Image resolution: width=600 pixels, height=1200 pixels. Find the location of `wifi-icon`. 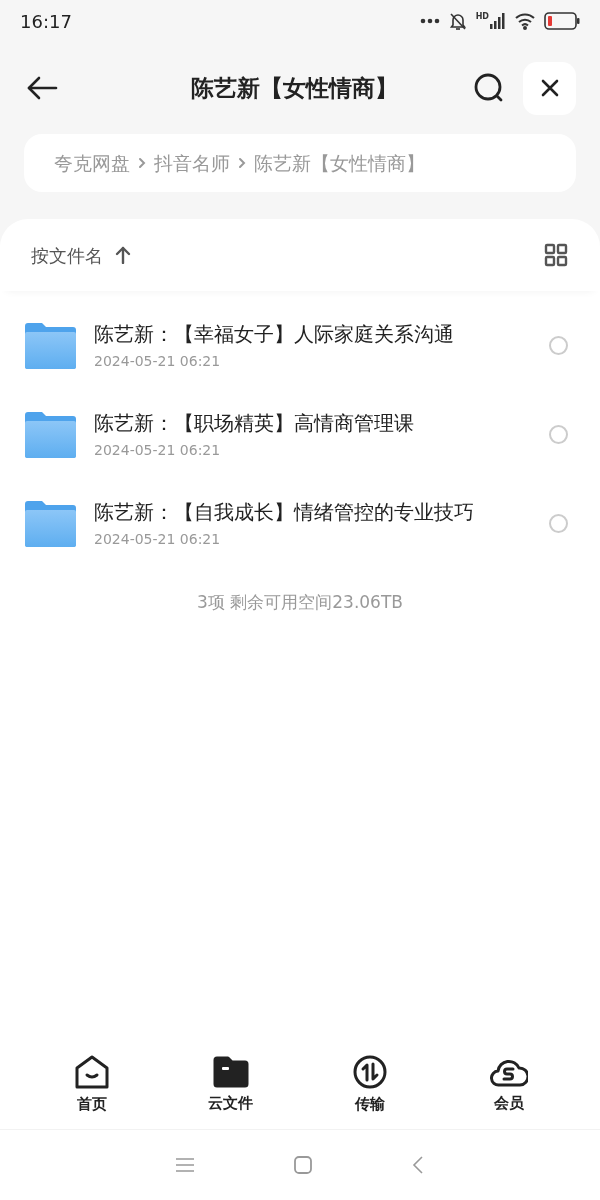

wifi-icon is located at coordinates (525, 21).